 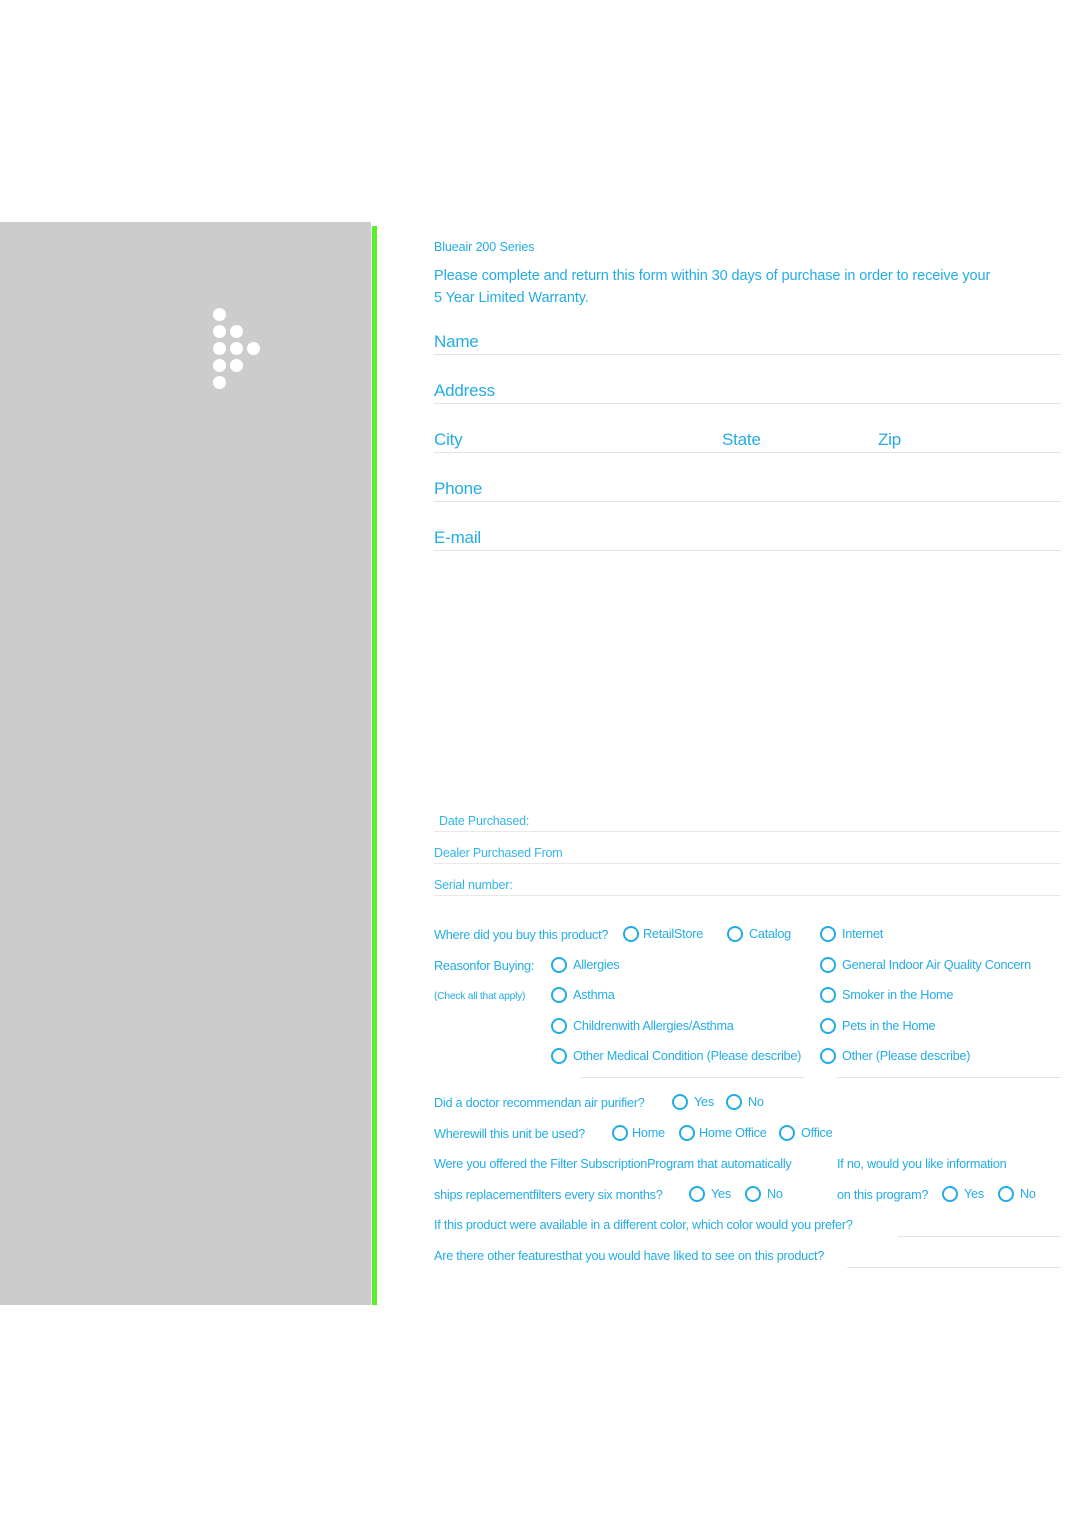 What do you see at coordinates (851, 934) in the screenshot?
I see `where-buy-option-internet: Internet` at bounding box center [851, 934].